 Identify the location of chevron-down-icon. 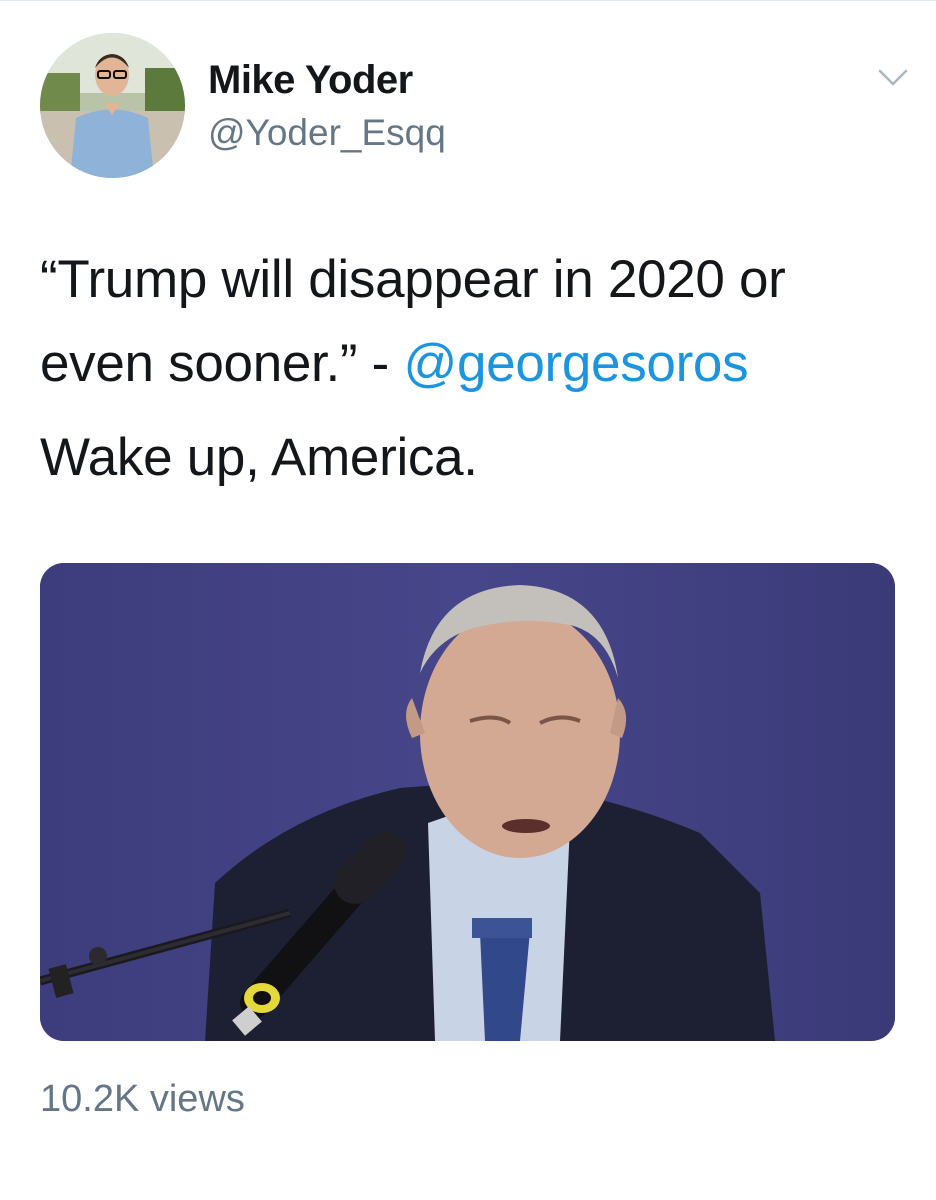
(893, 78).